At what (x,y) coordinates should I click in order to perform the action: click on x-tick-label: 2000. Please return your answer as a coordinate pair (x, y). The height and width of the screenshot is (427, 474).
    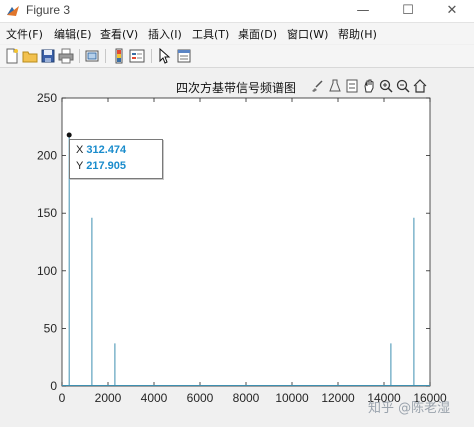
    Looking at the image, I should click on (108, 398).